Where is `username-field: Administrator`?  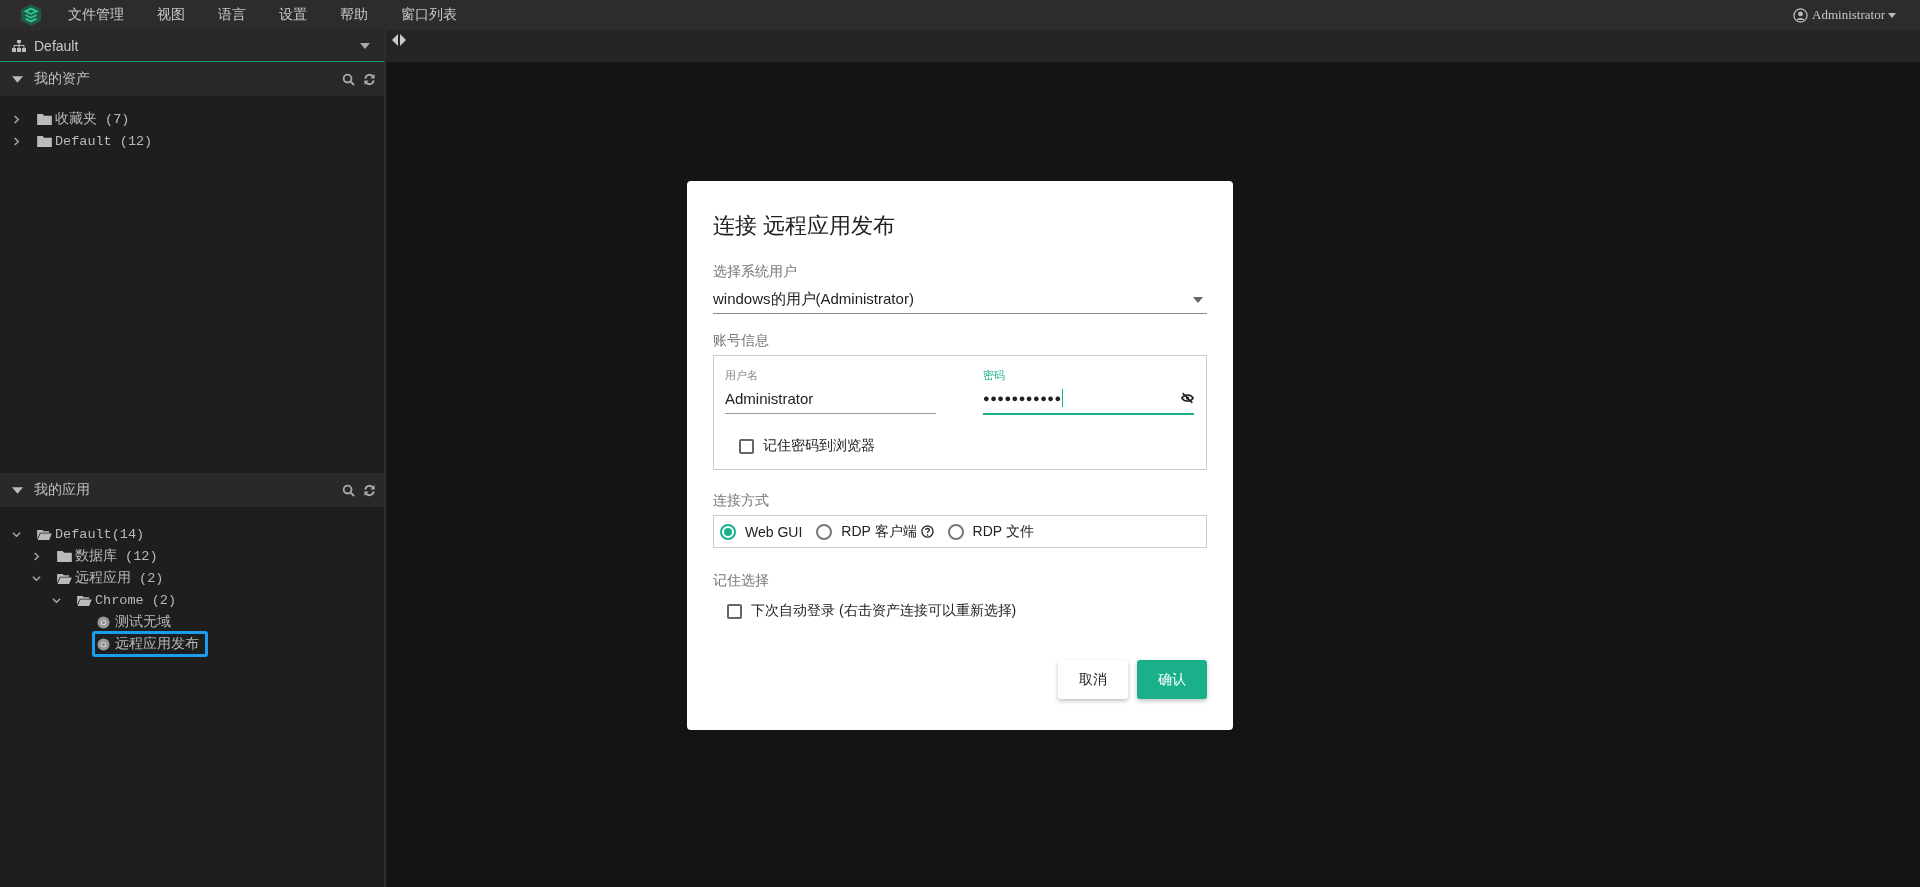 username-field: Administrator is located at coordinates (830, 398).